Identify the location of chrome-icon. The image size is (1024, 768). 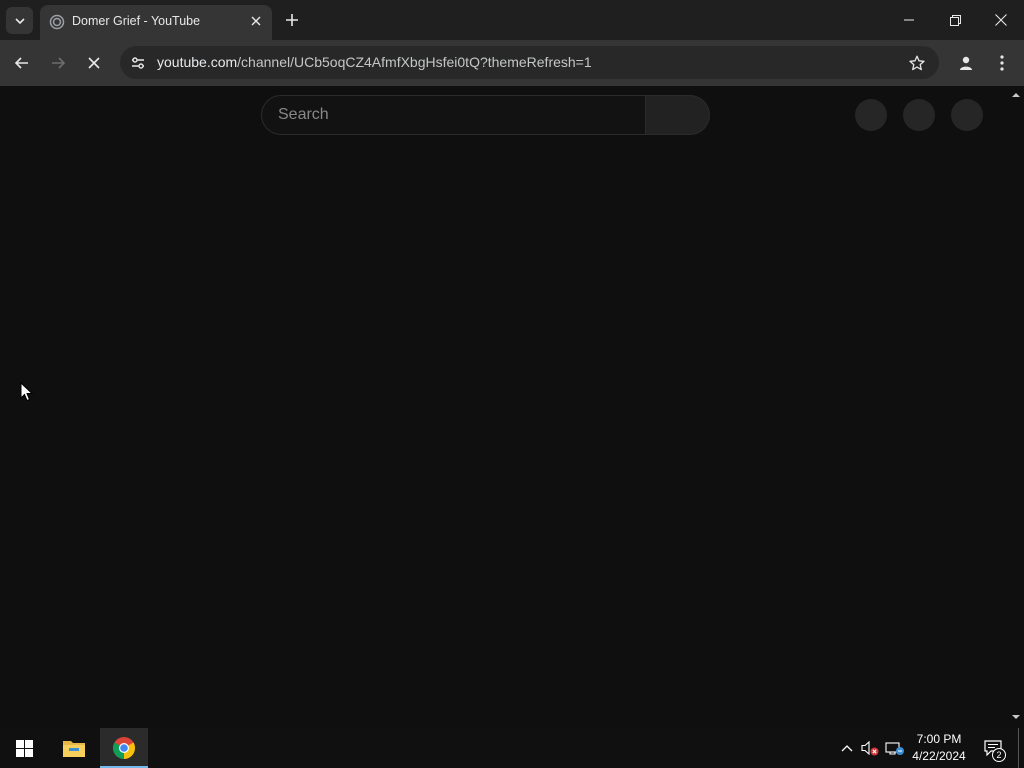
(124, 748).